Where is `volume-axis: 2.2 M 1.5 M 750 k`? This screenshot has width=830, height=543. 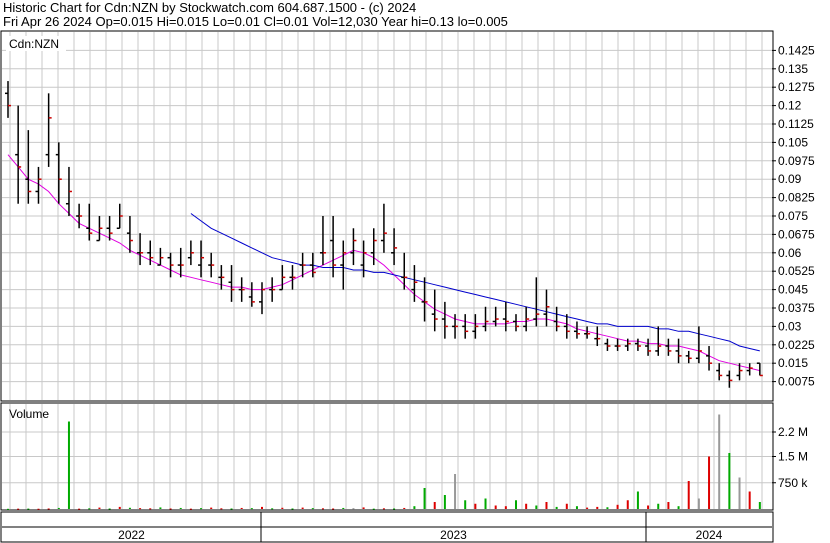
volume-axis: 2.2 M 1.5 M 750 k is located at coordinates (790, 457).